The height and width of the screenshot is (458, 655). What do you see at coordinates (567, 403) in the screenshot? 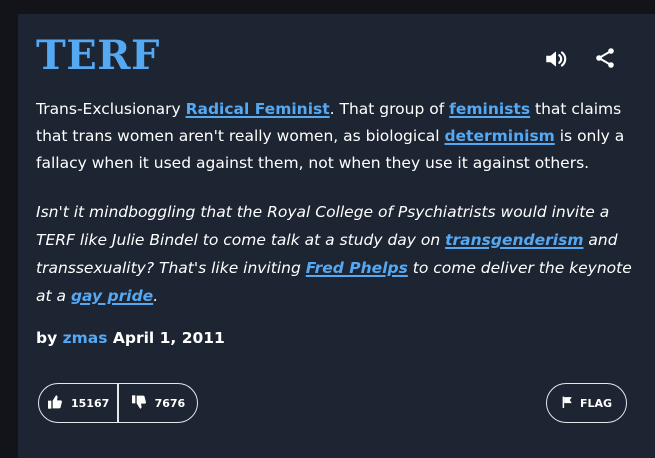
I see `flag-icon` at bounding box center [567, 403].